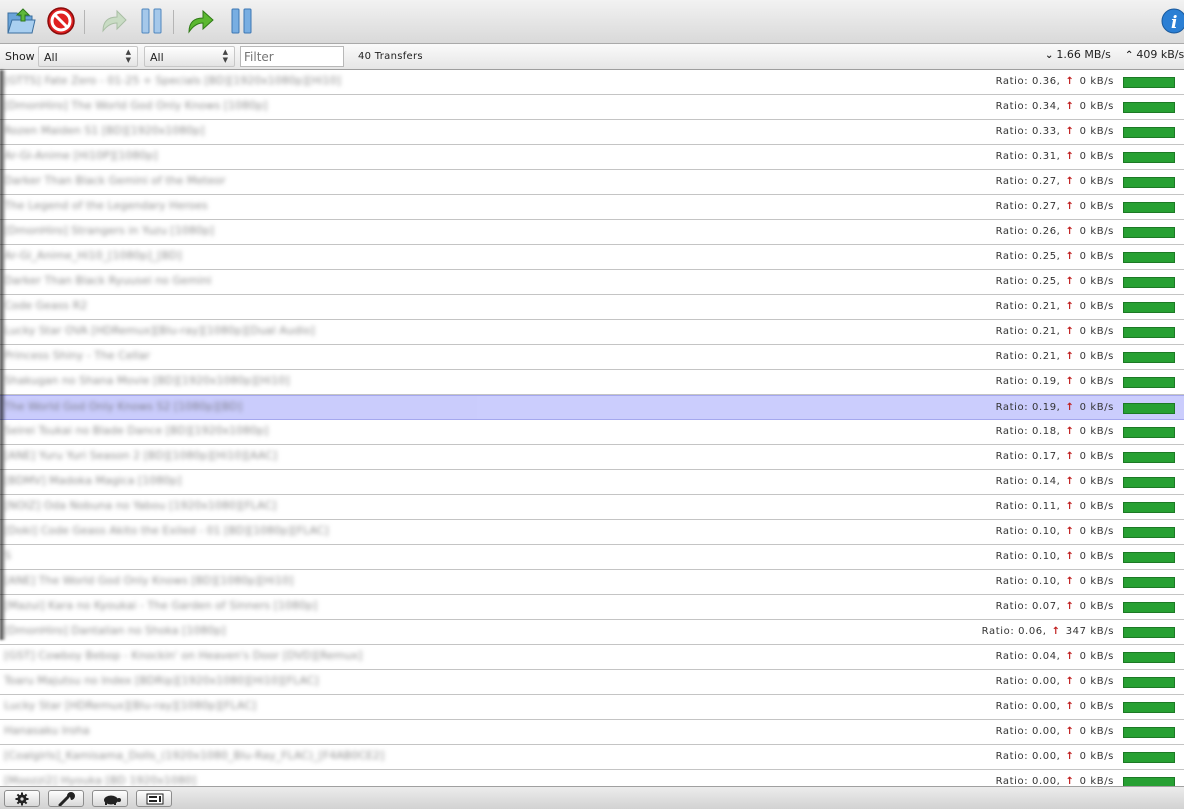  I want to click on turtle-icon, so click(112, 800).